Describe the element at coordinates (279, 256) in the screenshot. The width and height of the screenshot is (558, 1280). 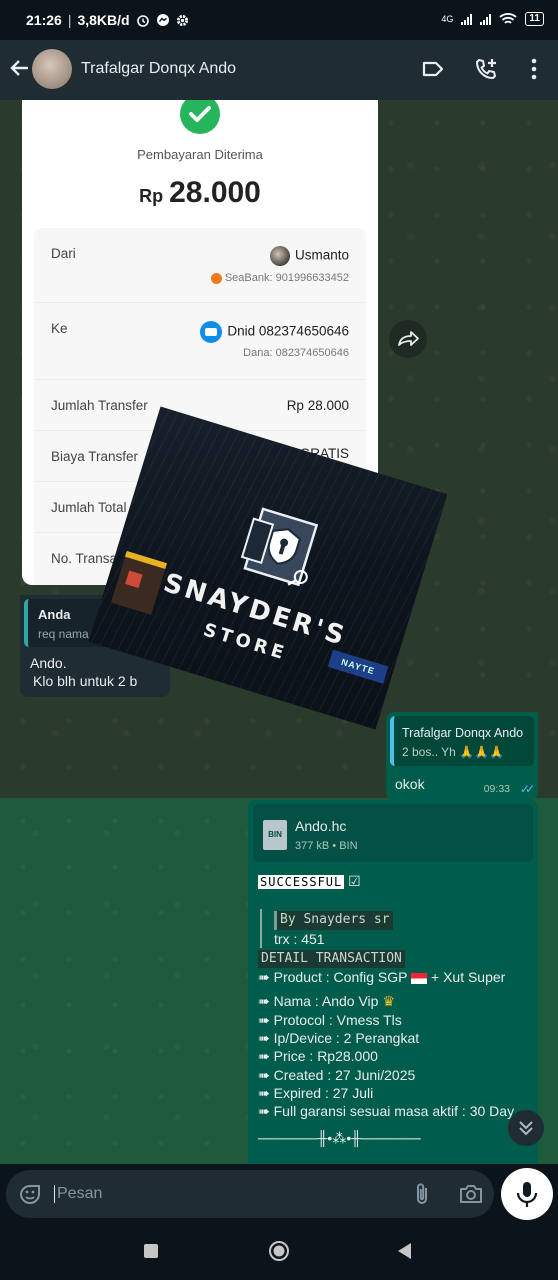
I see `sender-avatar` at that location.